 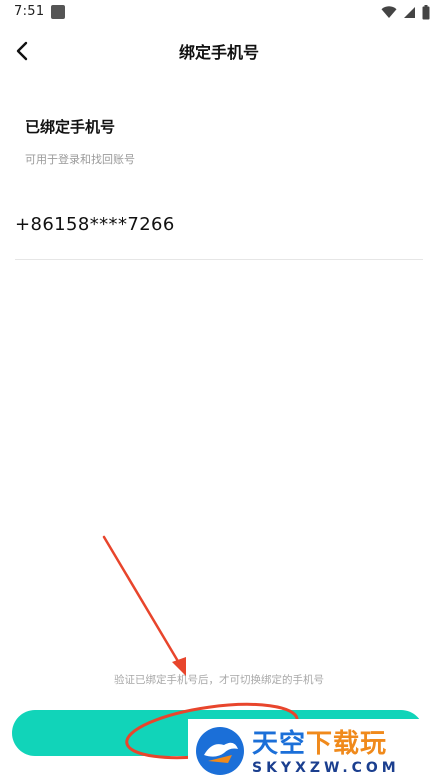 I want to click on wifi-icon, so click(x=389, y=12).